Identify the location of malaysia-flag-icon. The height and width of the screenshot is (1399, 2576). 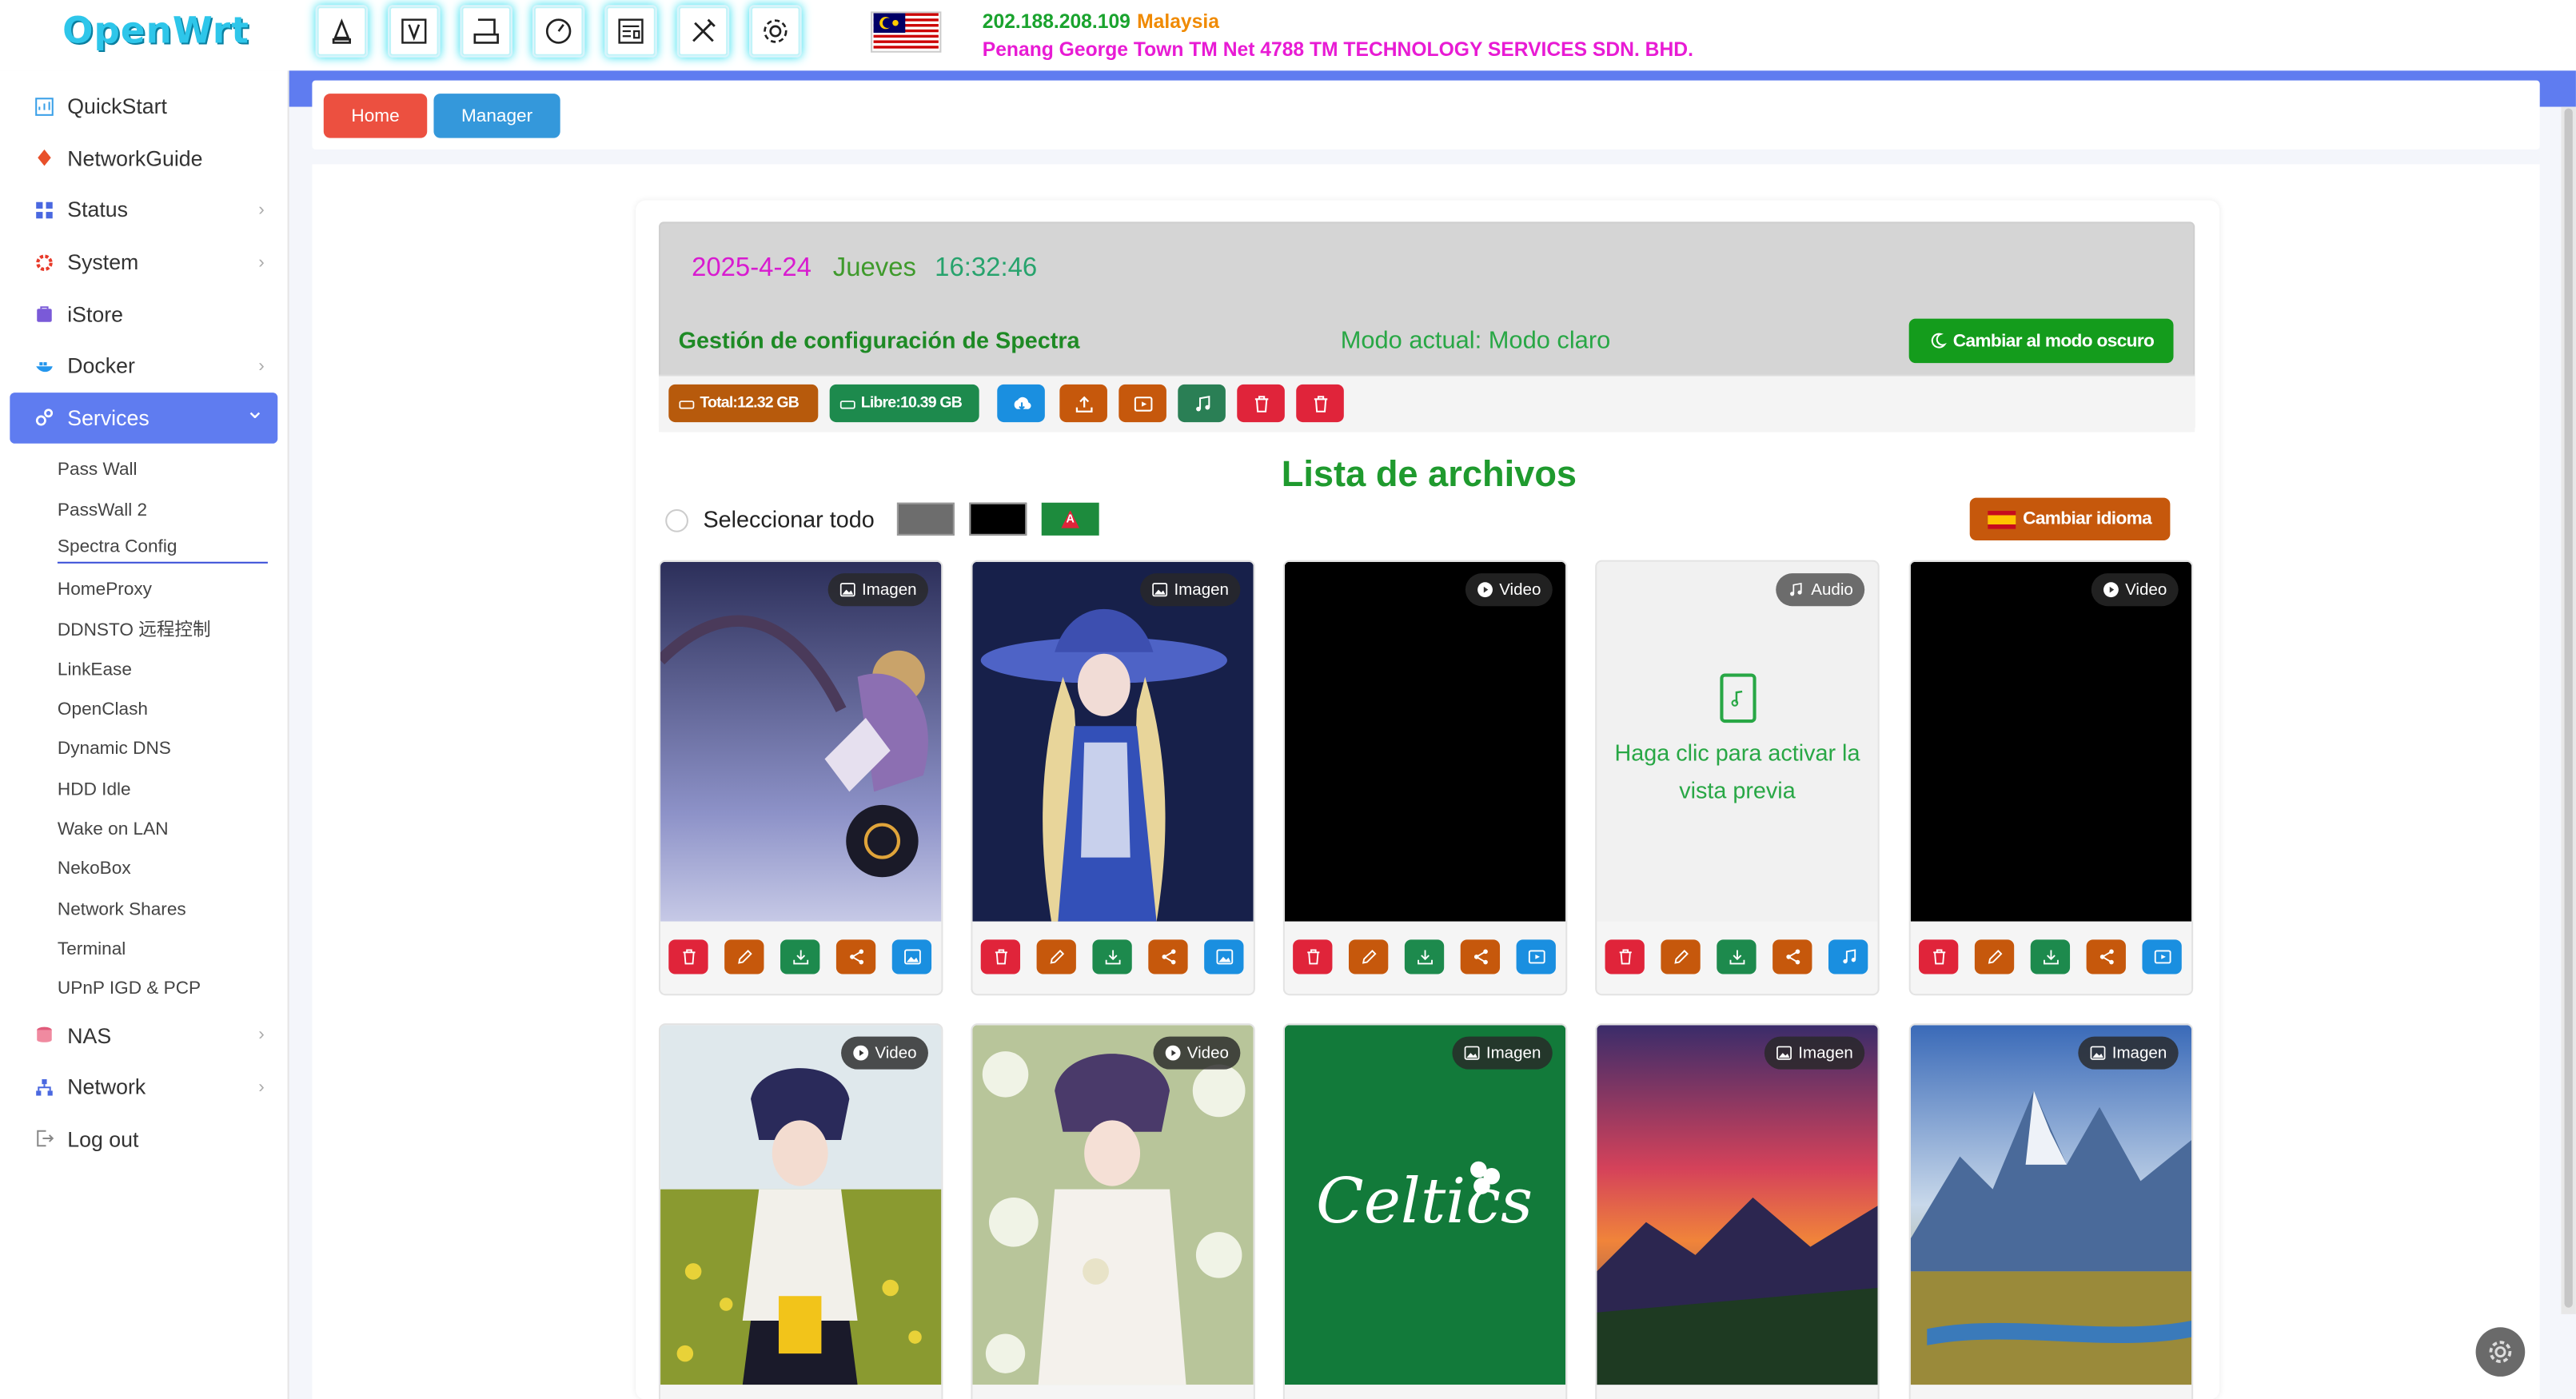
(906, 32).